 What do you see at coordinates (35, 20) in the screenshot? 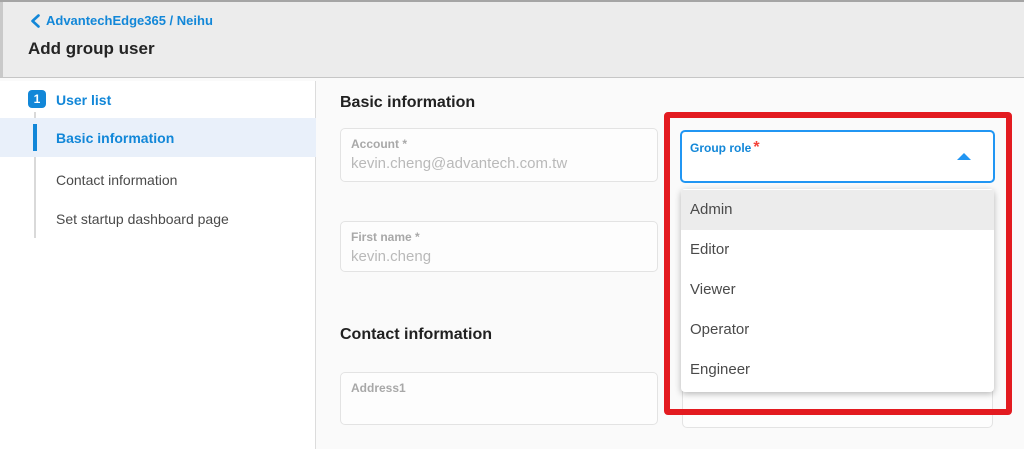
I see `back-chevron-icon` at bounding box center [35, 20].